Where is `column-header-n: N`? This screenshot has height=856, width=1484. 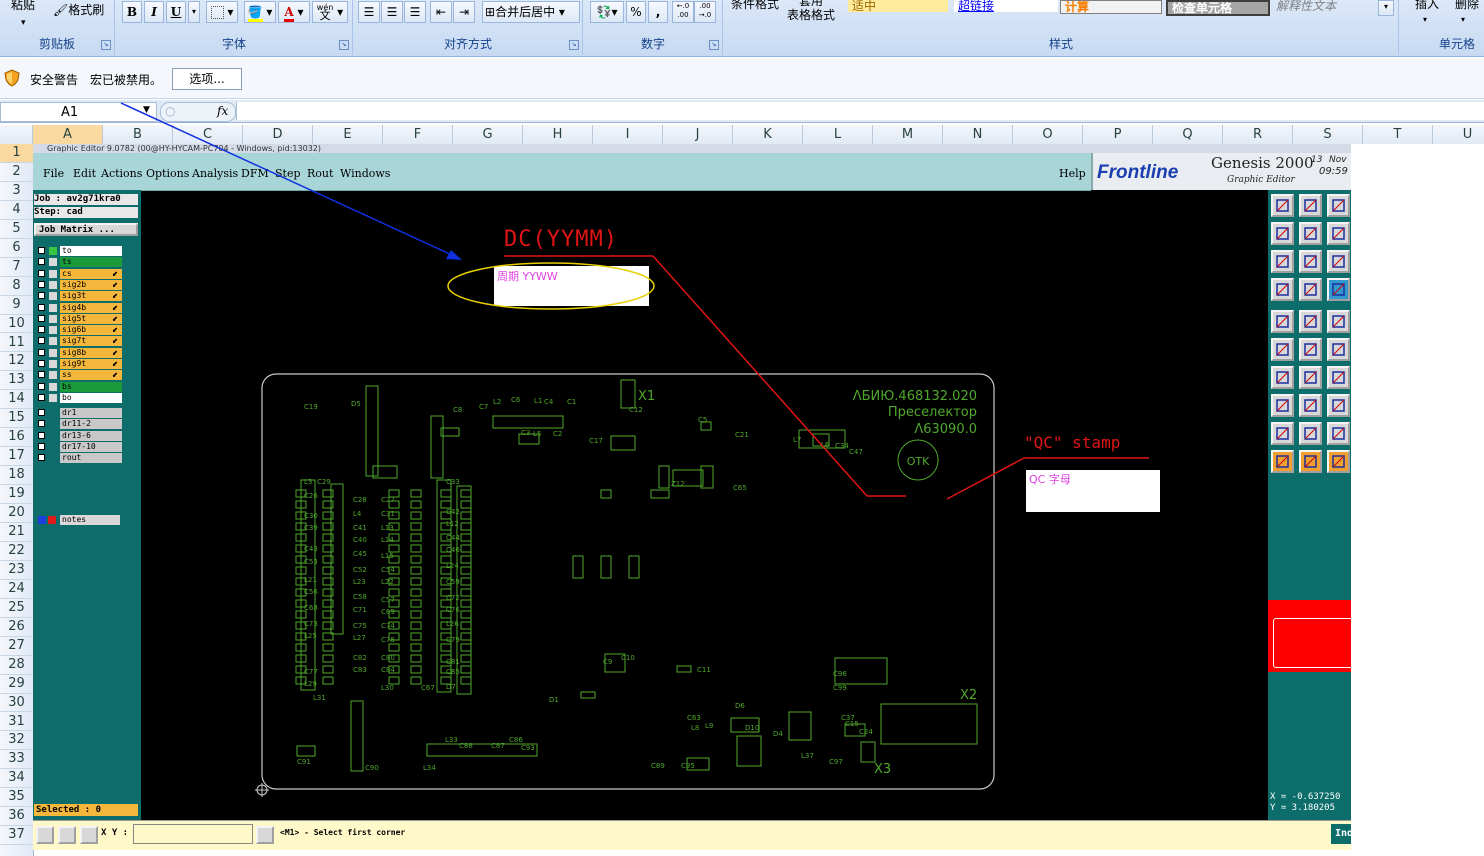
column-header-n: N is located at coordinates (978, 134).